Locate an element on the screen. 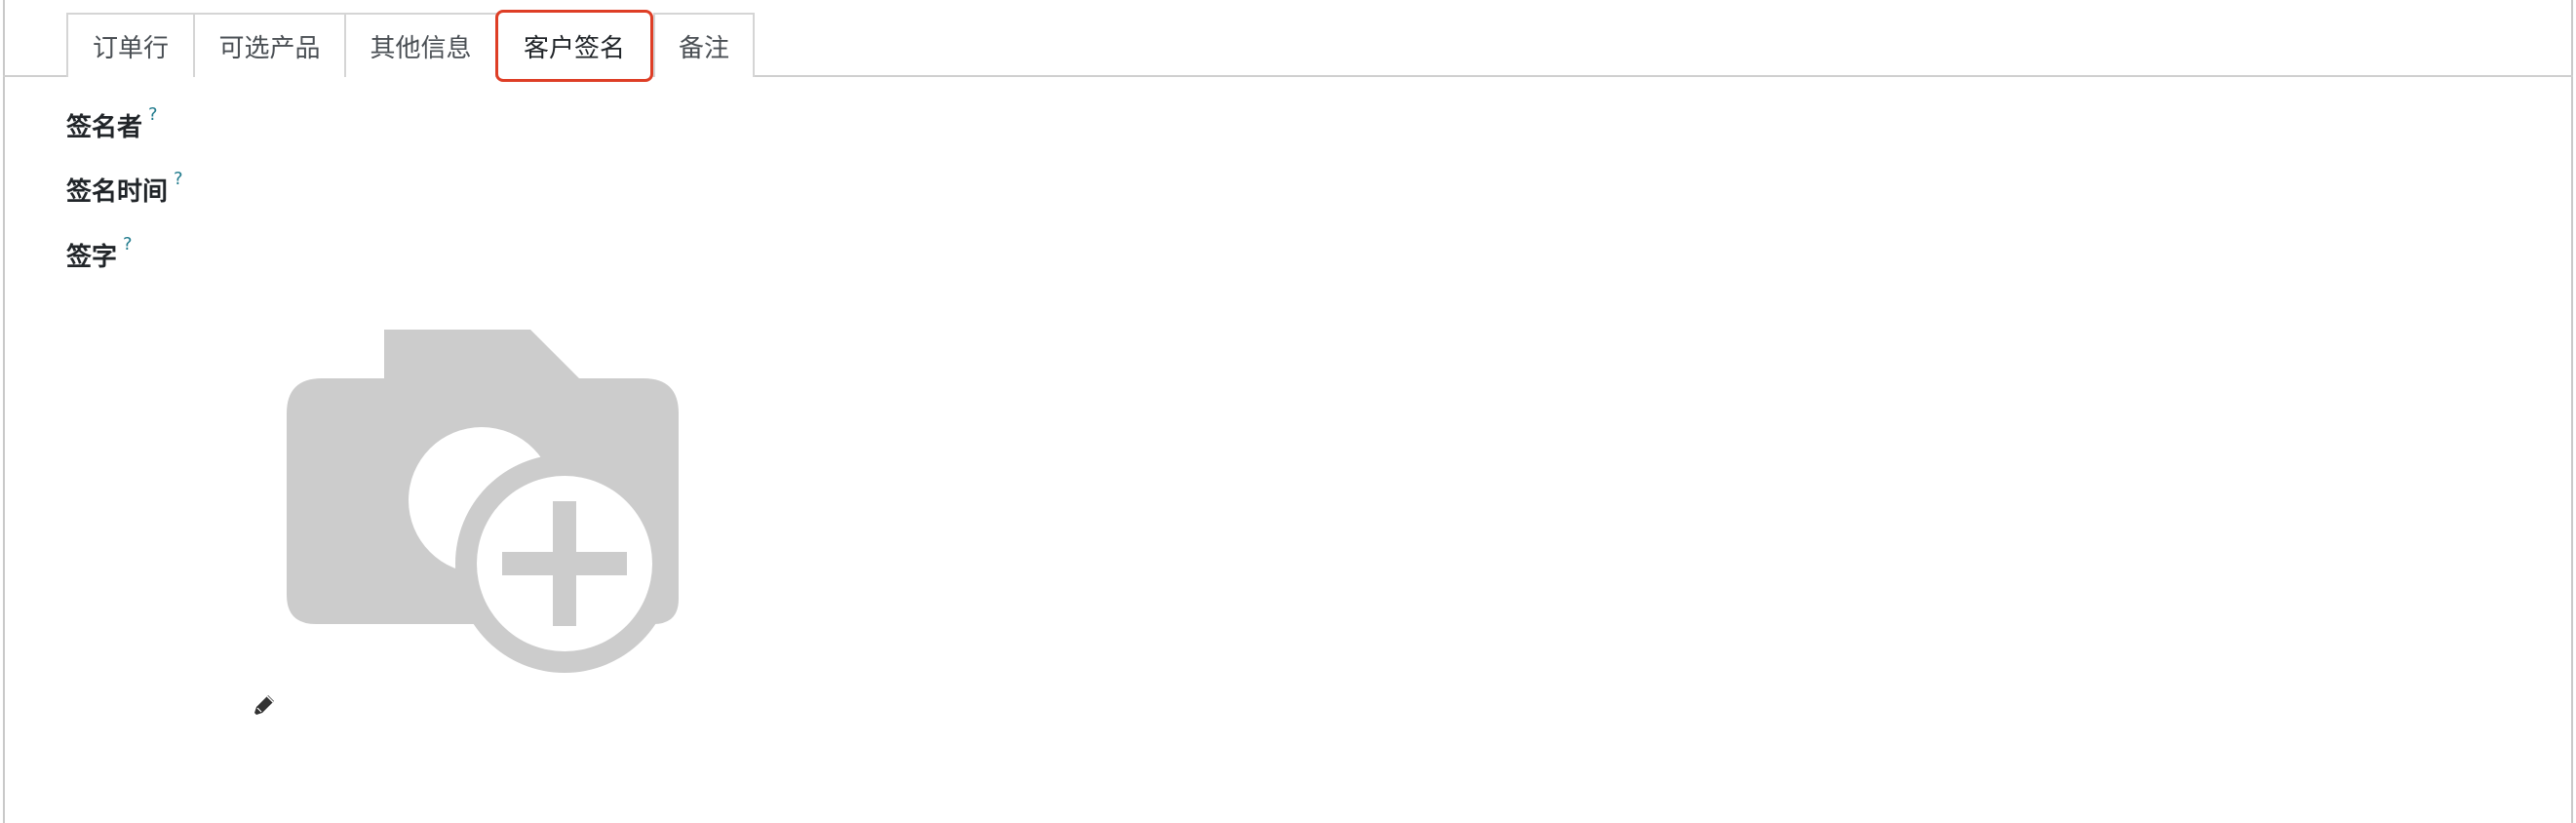 The image size is (2576, 823). signature-text: 签字 is located at coordinates (92, 257).